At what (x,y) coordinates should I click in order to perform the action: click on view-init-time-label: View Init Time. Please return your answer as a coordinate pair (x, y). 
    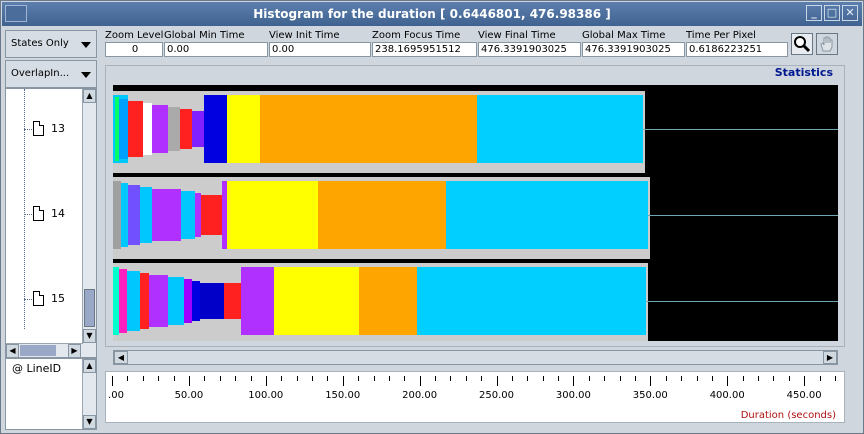
    Looking at the image, I should click on (304, 35).